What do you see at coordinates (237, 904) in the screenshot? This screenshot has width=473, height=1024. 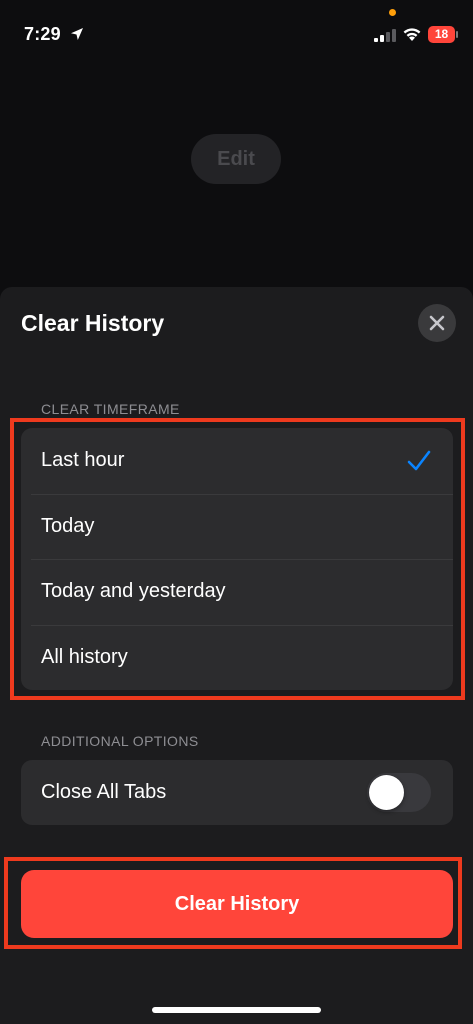 I see `clear-history-button: Clear History` at bounding box center [237, 904].